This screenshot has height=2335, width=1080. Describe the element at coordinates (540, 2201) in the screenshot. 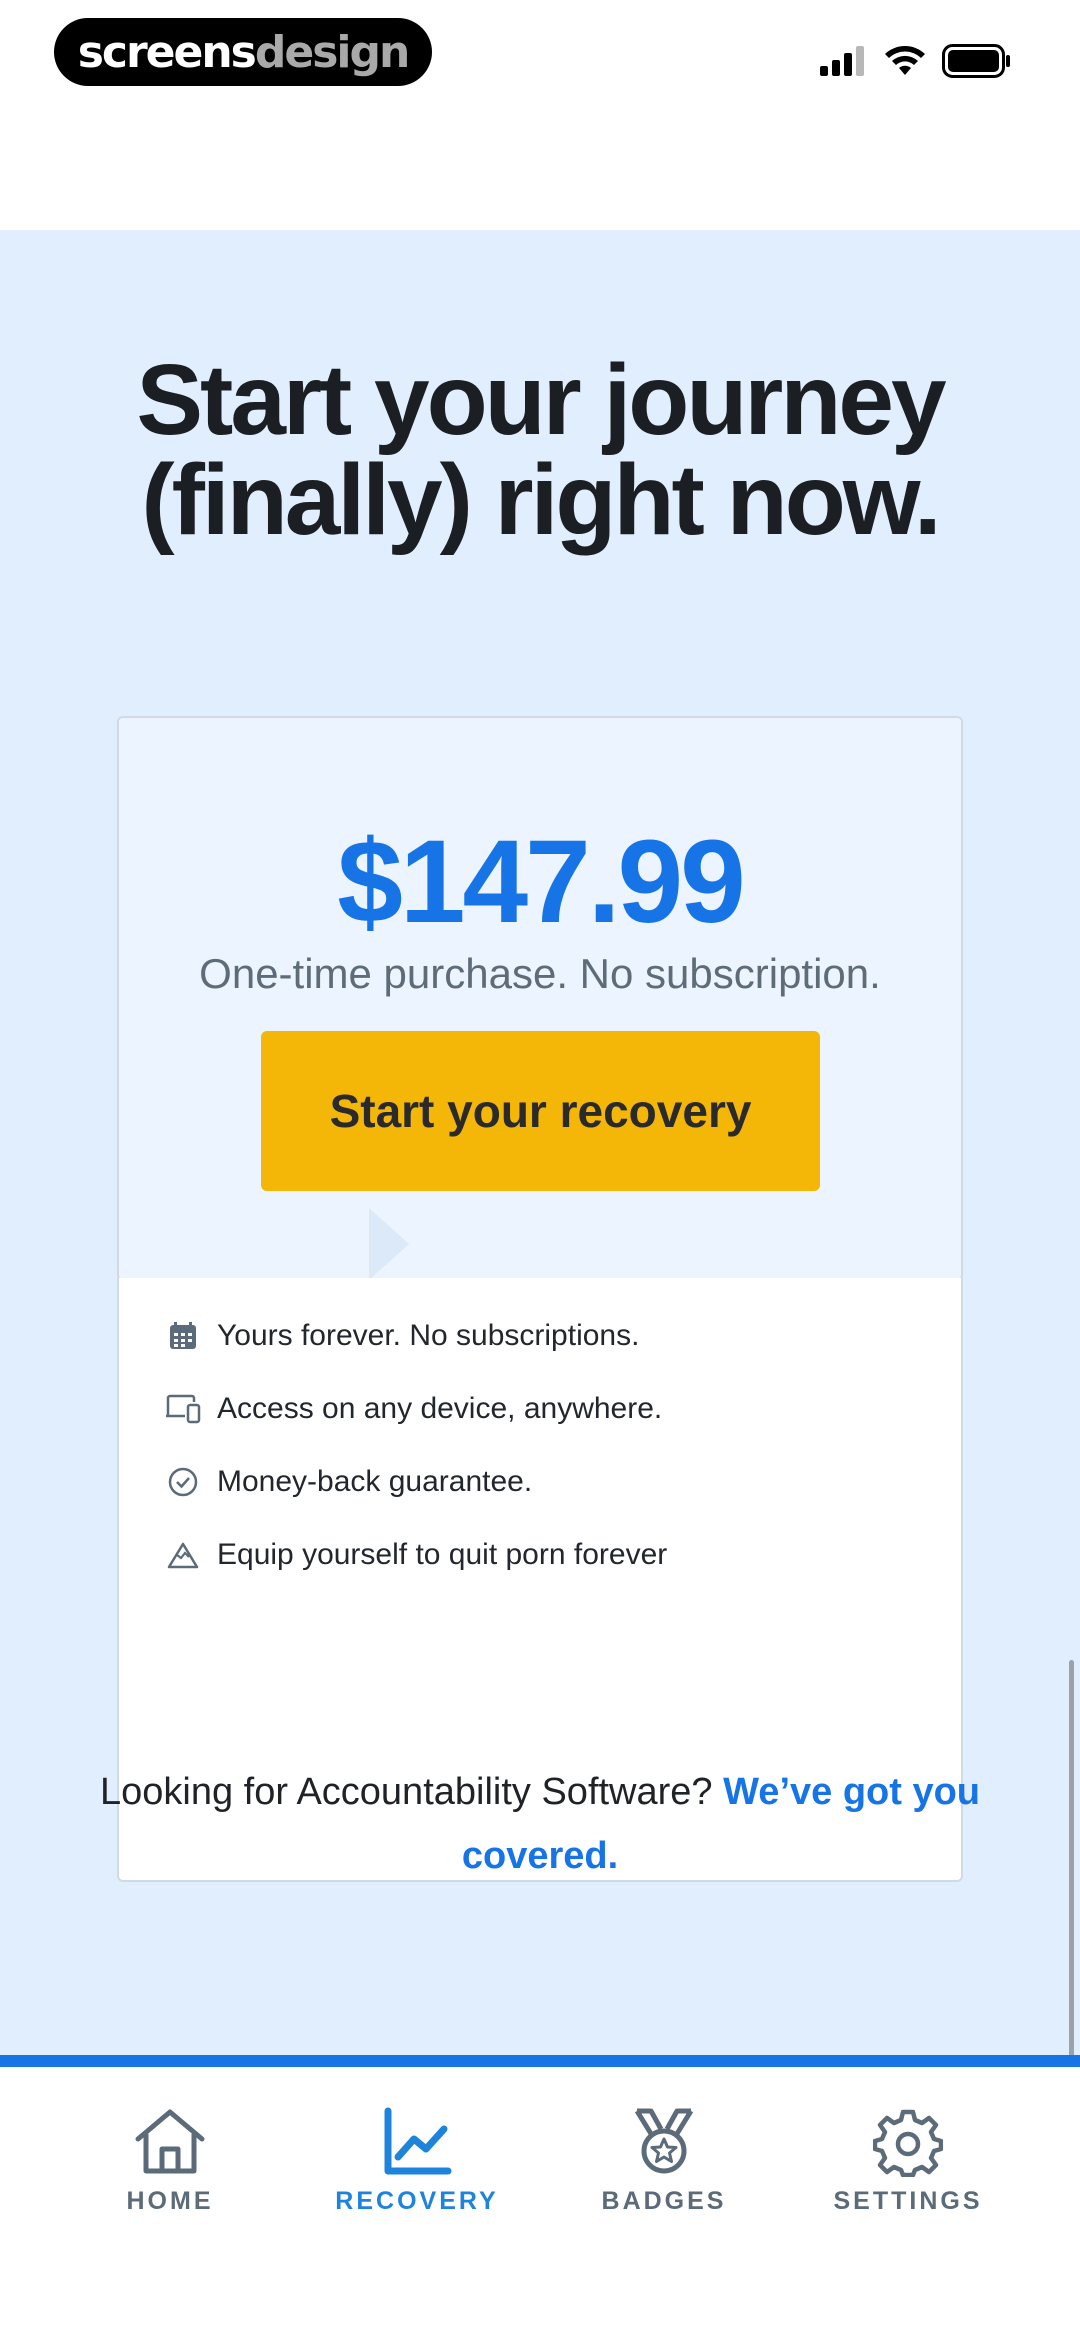

I see `tab-bar: HOME RECOVERY BADGES SETTINGS` at that location.